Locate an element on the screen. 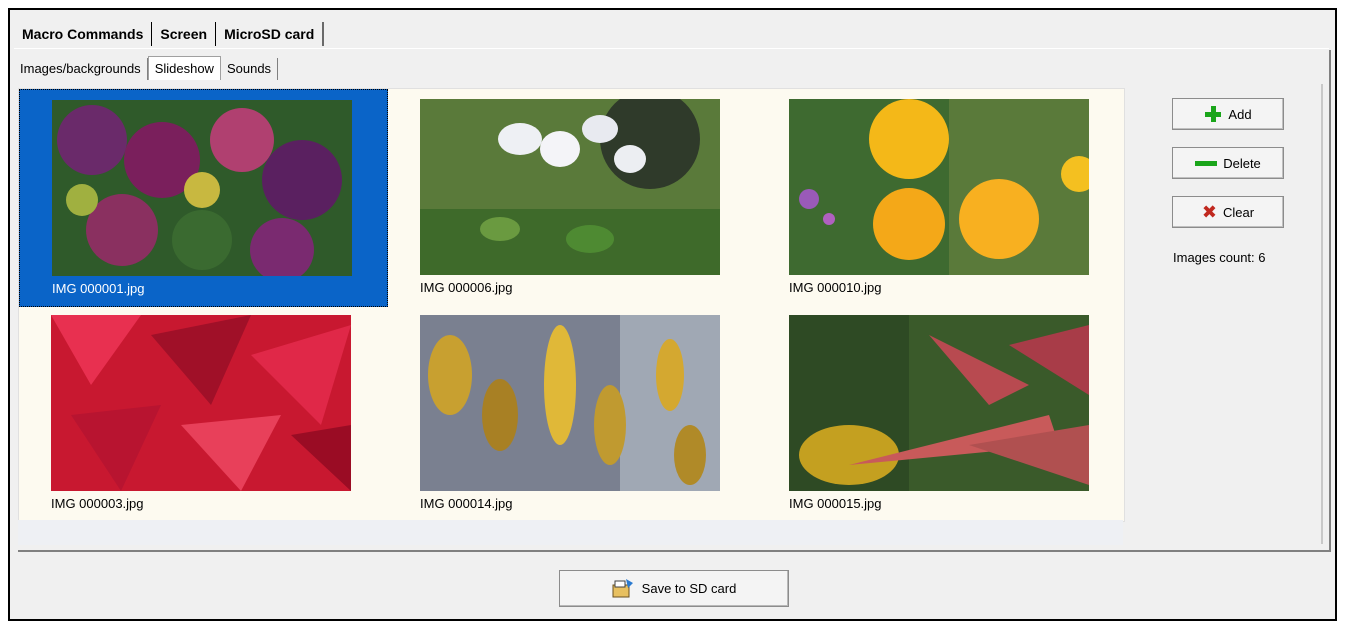  delete-button: Delete is located at coordinates (1228, 163).